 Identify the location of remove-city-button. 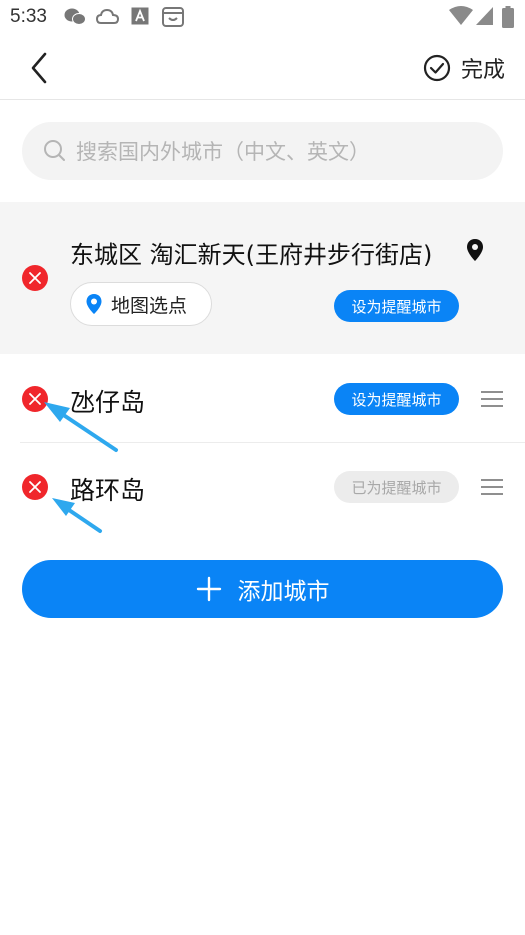
(35, 487).